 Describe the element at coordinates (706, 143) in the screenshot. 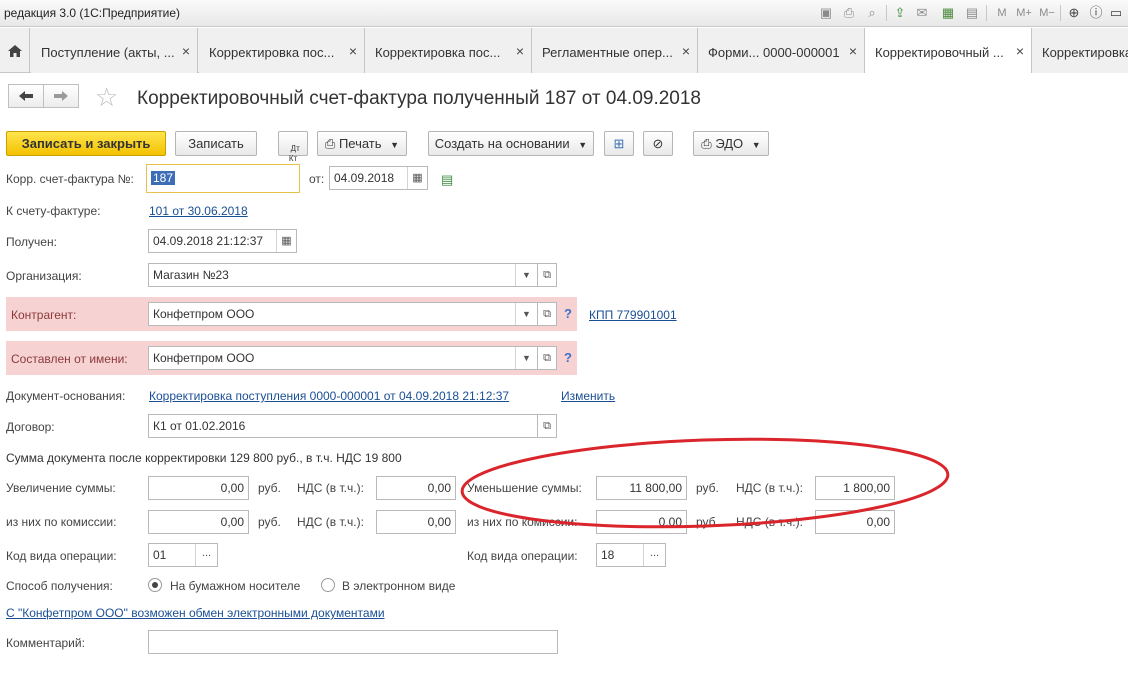

I see `edo-icon: ⎙` at that location.